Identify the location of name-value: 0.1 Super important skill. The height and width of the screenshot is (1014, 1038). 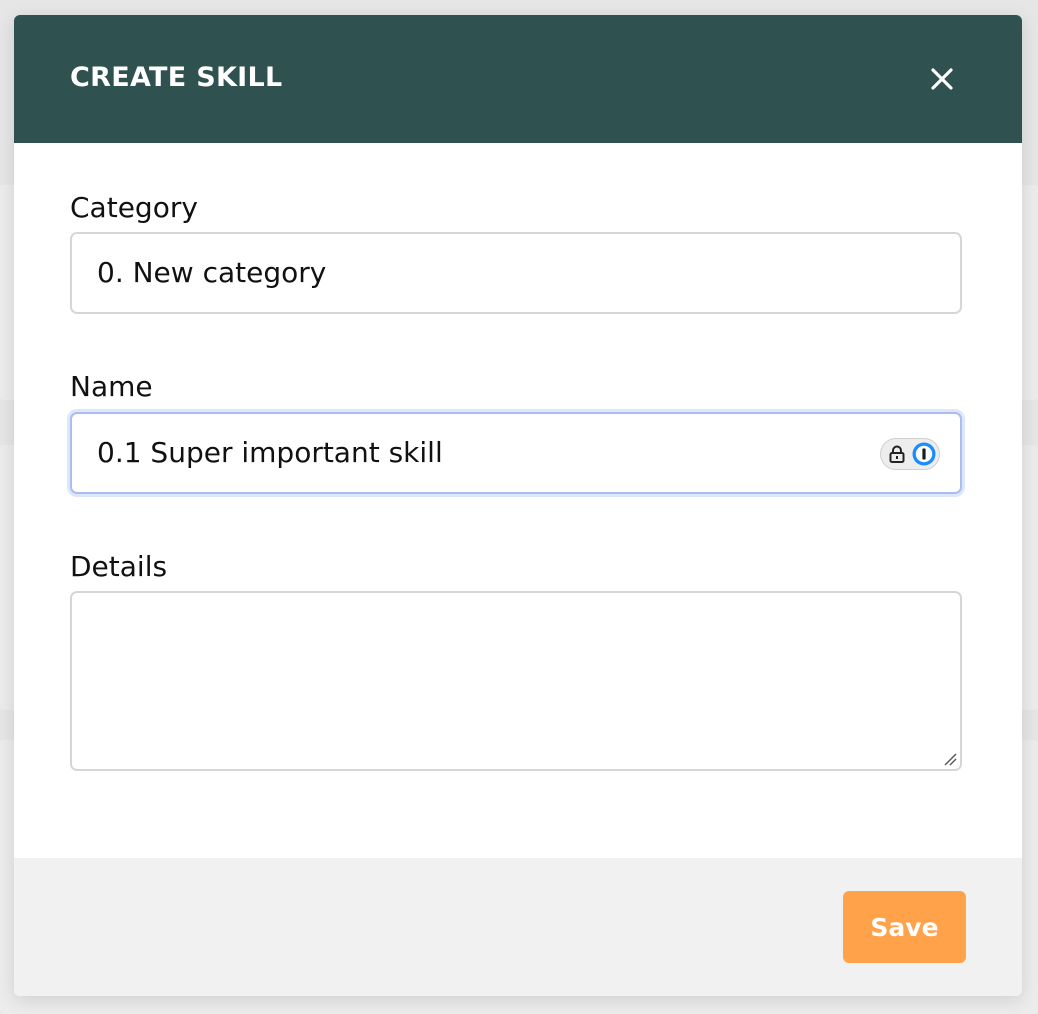
(270, 452).